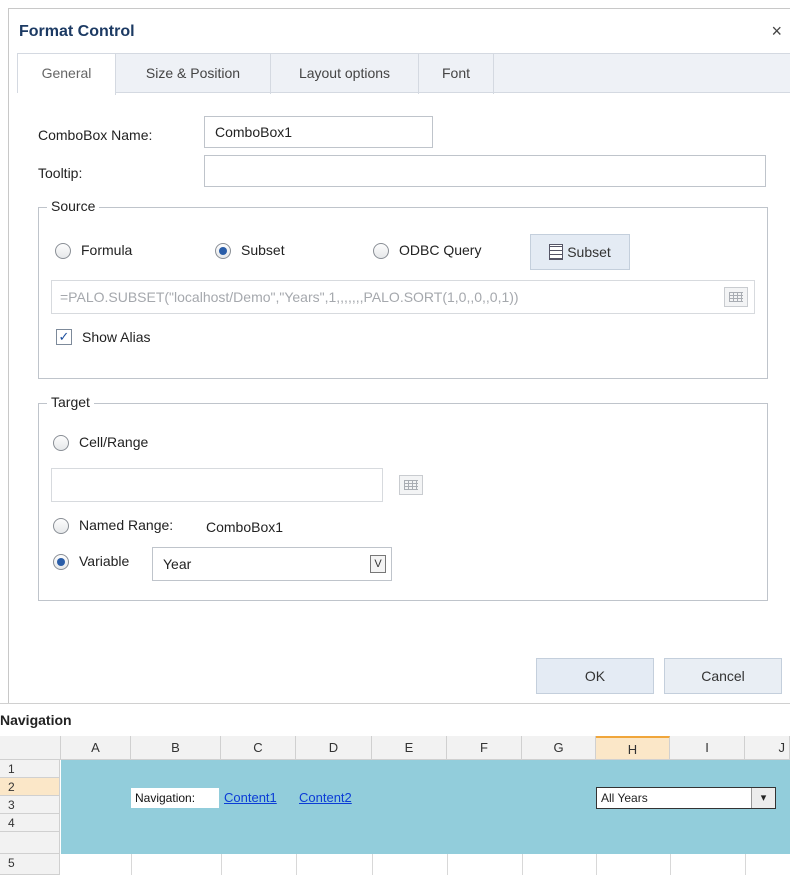 The width and height of the screenshot is (790, 875). I want to click on formula-radio, so click(63, 251).